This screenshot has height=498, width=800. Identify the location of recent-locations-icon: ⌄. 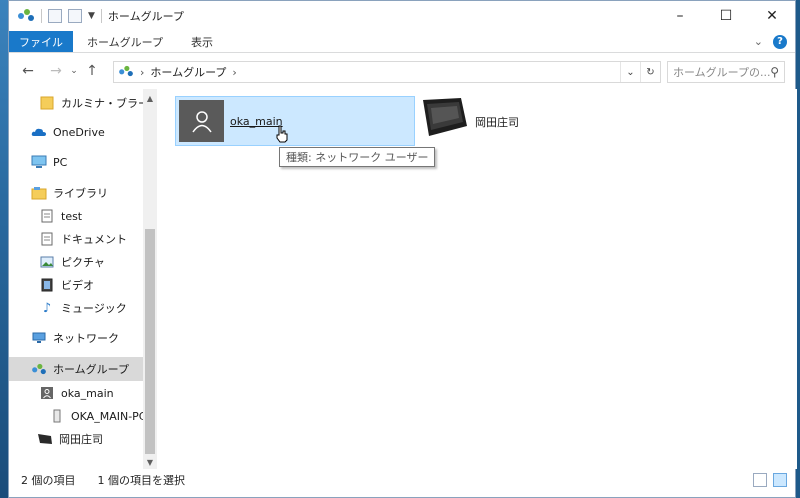
(74, 71).